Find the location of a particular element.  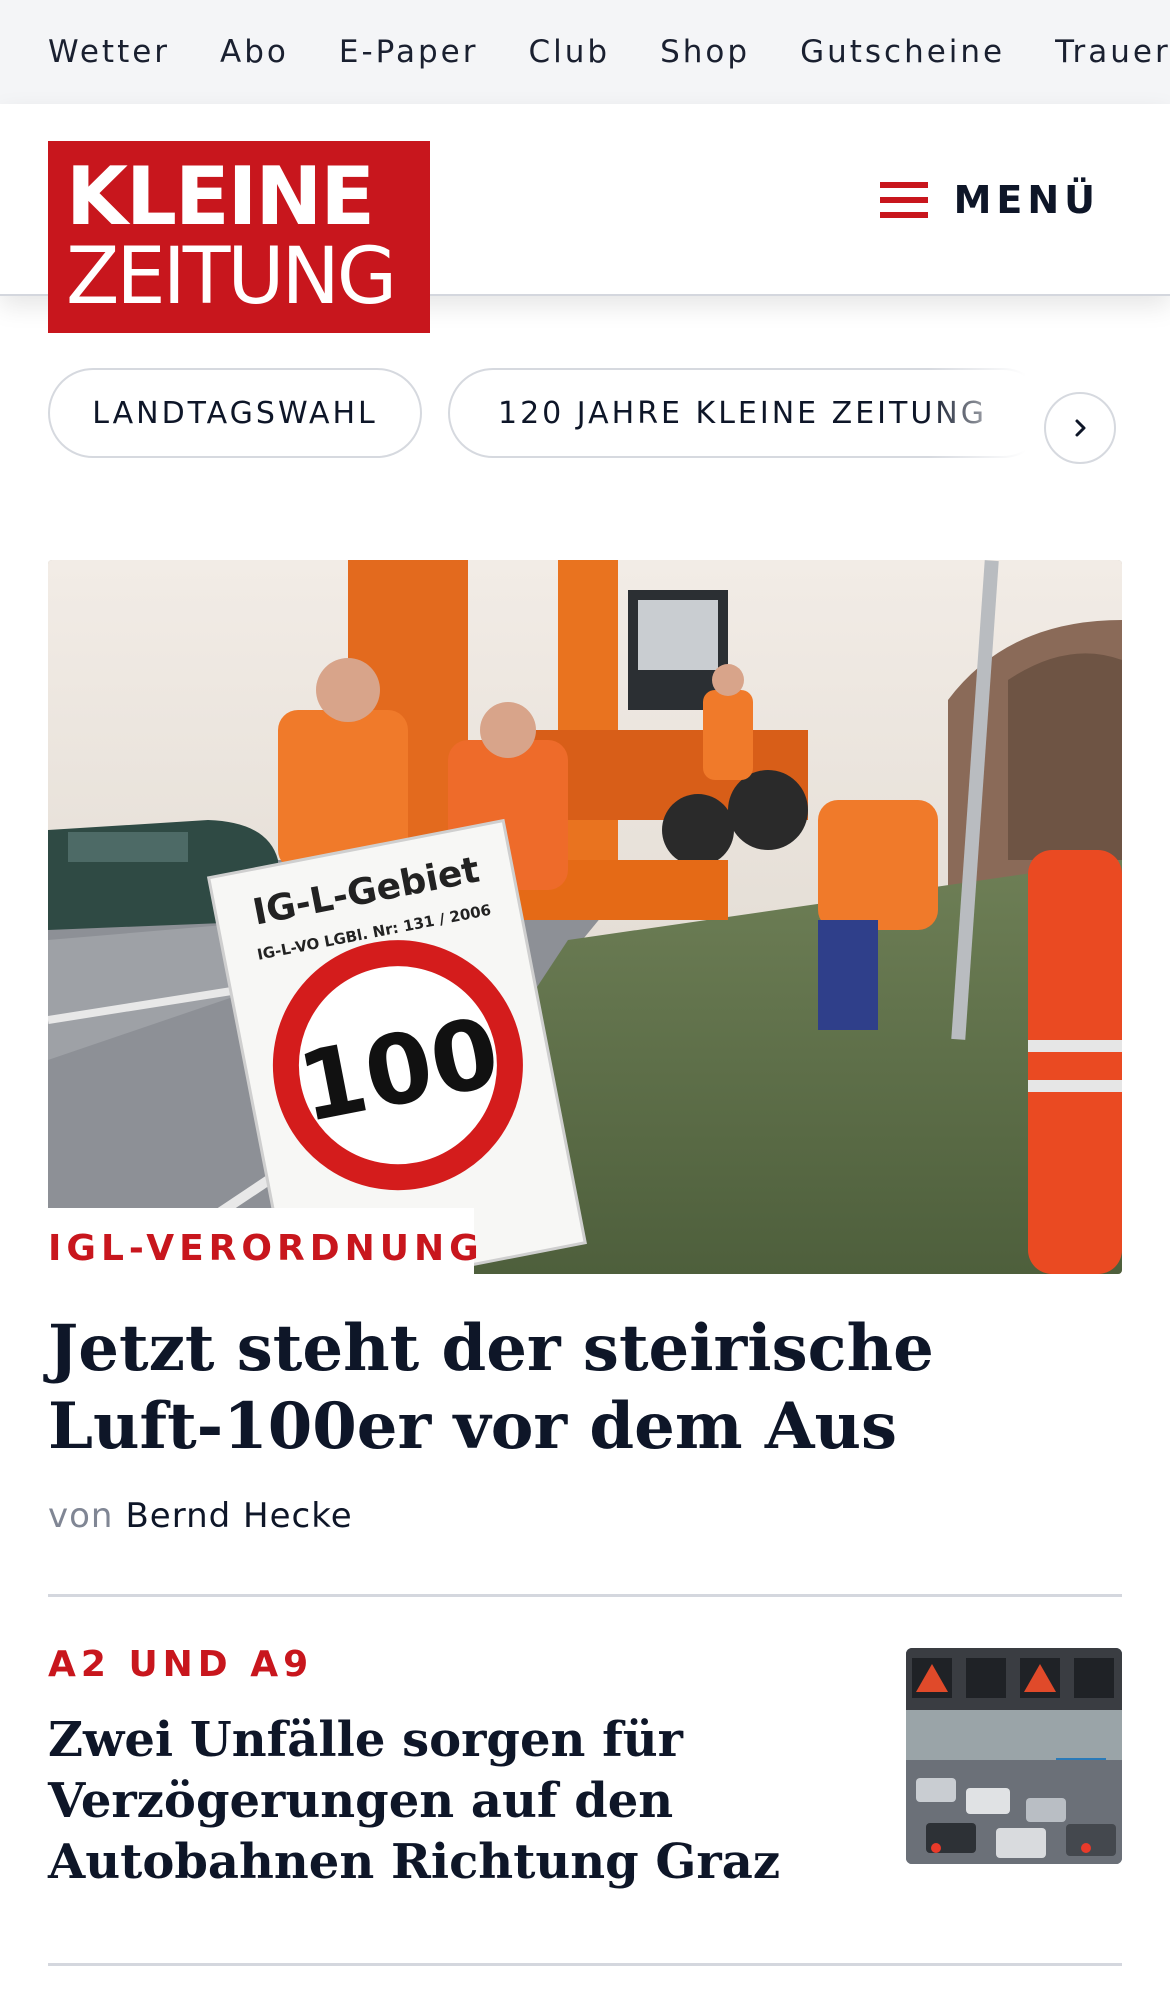

thumbnail-photo-traffic is located at coordinates (1014, 1756).